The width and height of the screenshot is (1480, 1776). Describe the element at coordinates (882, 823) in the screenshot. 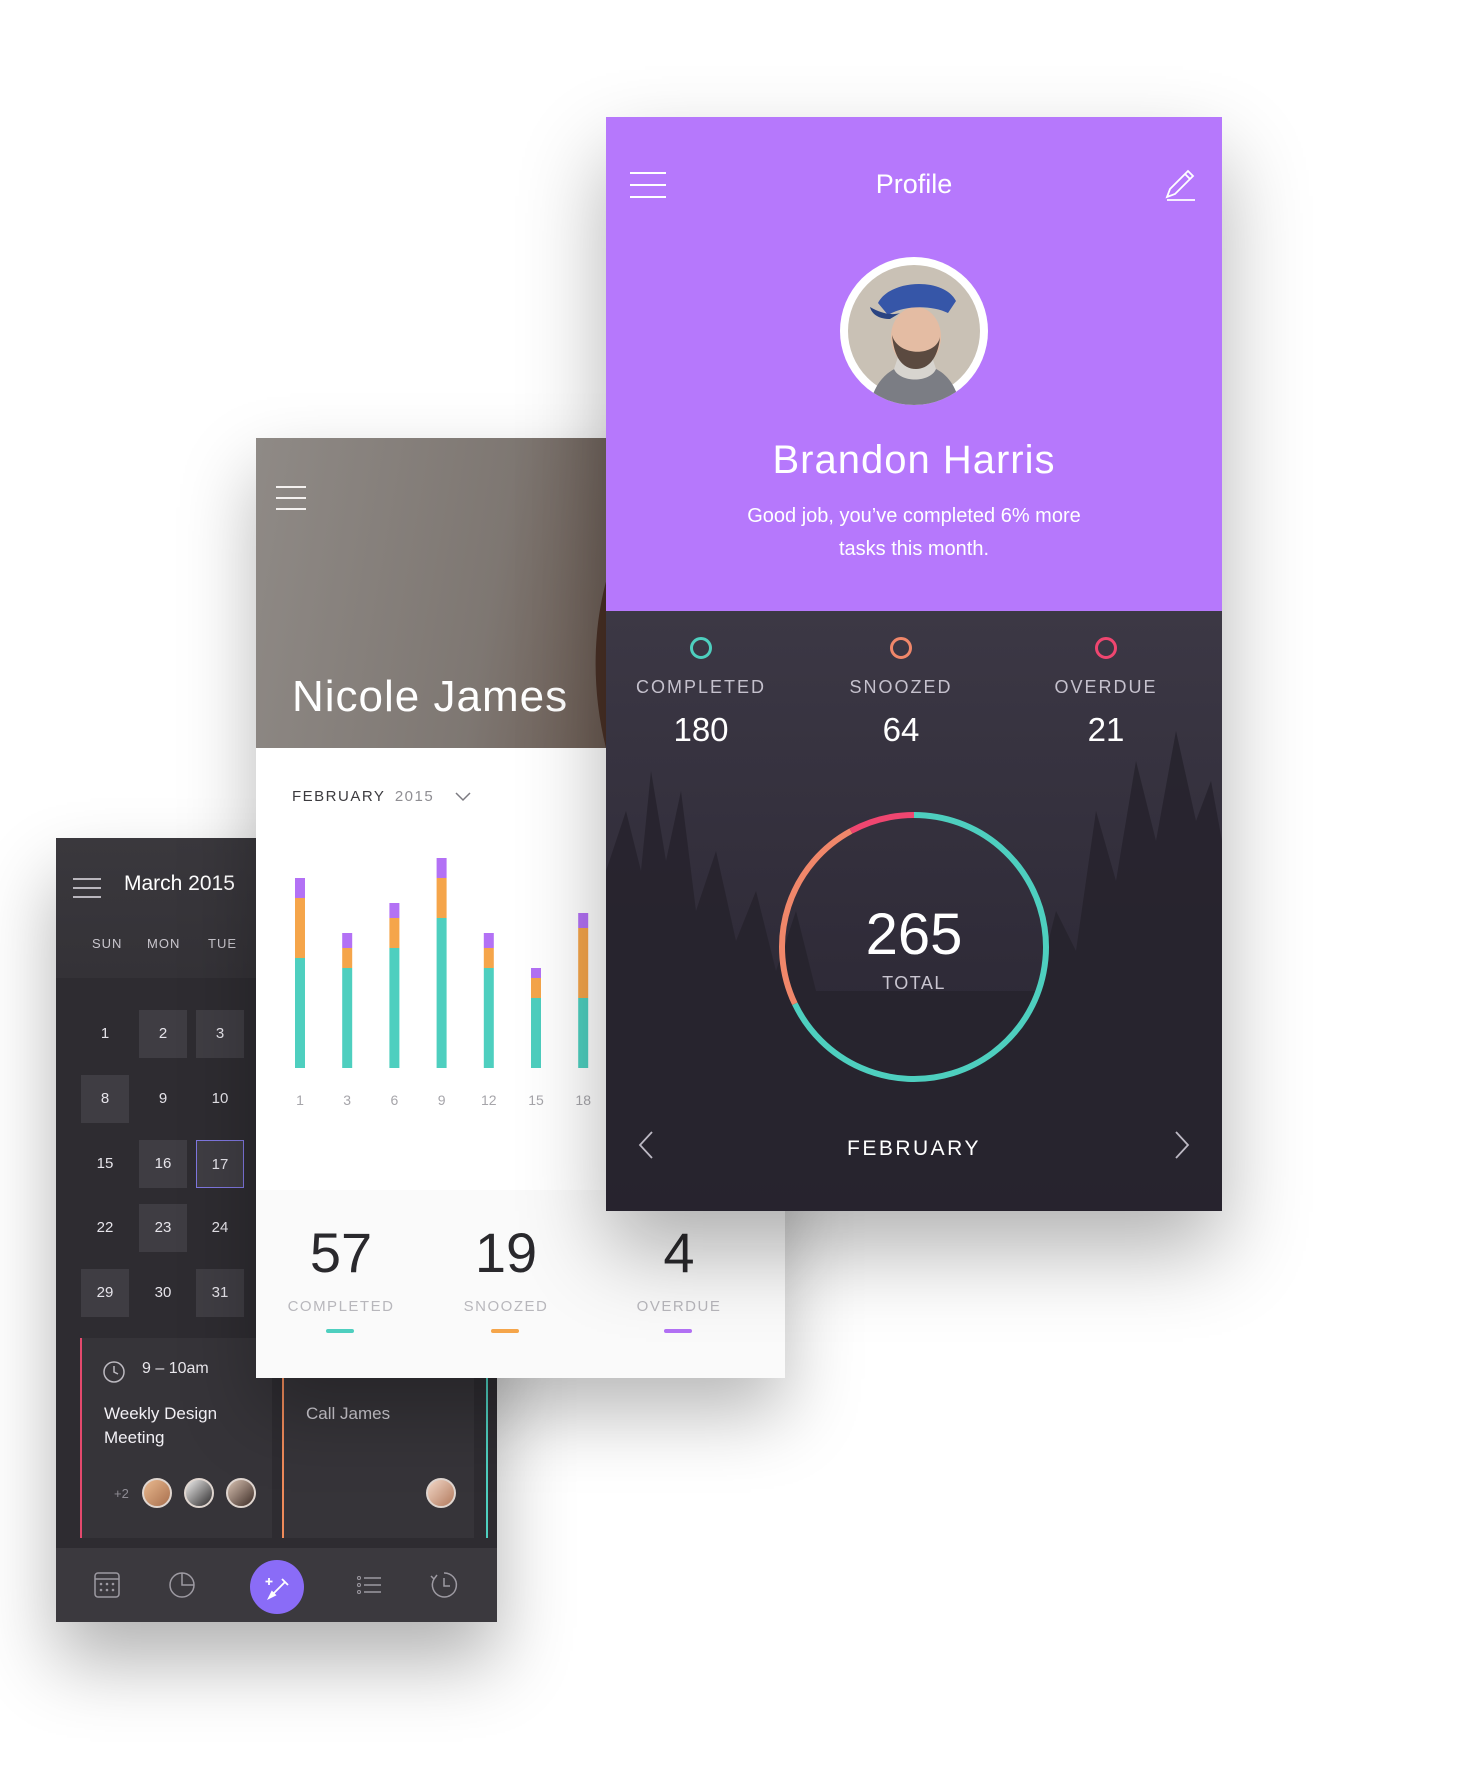

I see `donut-segment` at that location.